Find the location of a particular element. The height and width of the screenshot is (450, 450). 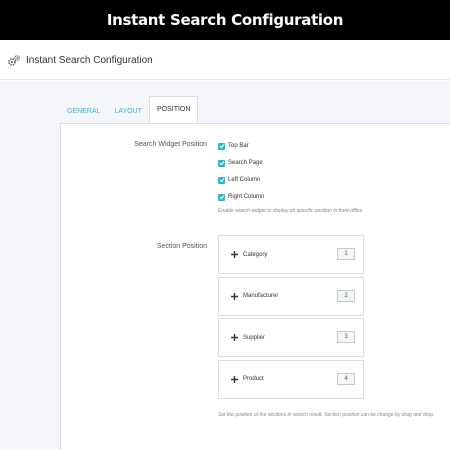

section-item-manufacturer: Manufacturer 2 is located at coordinates (291, 296).